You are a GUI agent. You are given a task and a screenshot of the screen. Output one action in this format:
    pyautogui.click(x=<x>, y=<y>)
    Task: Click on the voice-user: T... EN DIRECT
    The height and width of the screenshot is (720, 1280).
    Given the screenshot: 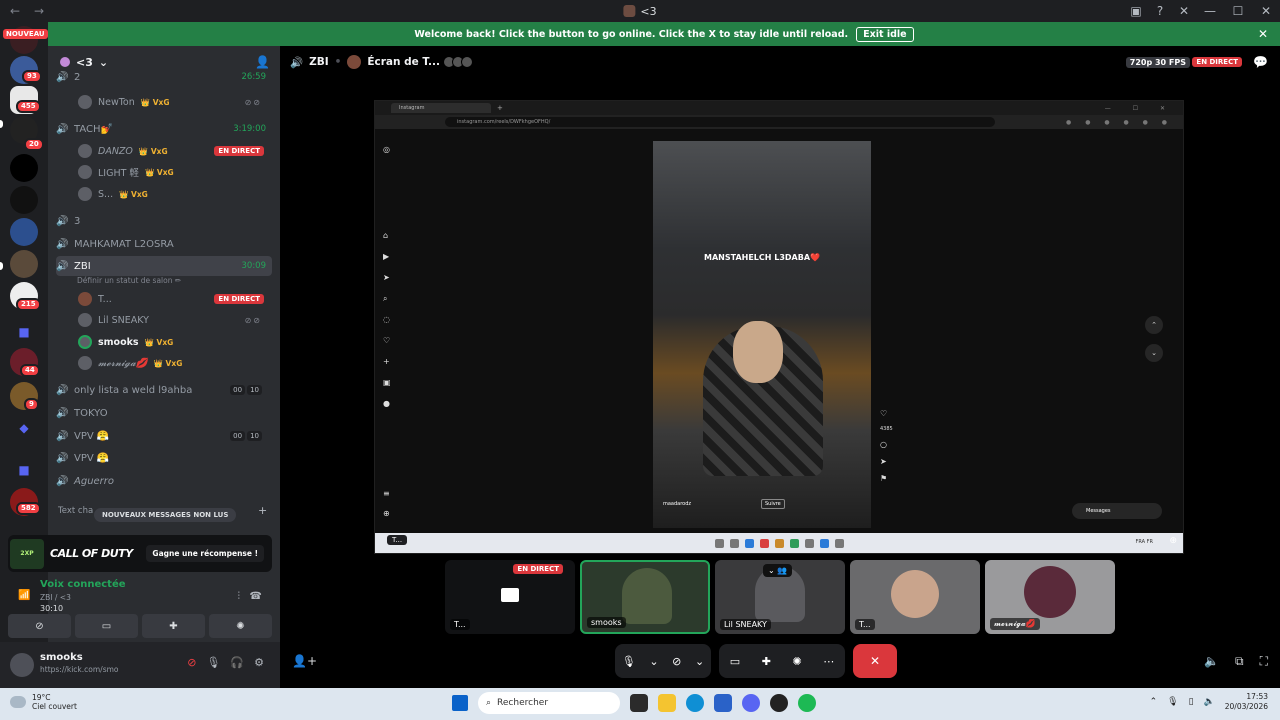 What is the action you would take?
    pyautogui.click(x=173, y=299)
    